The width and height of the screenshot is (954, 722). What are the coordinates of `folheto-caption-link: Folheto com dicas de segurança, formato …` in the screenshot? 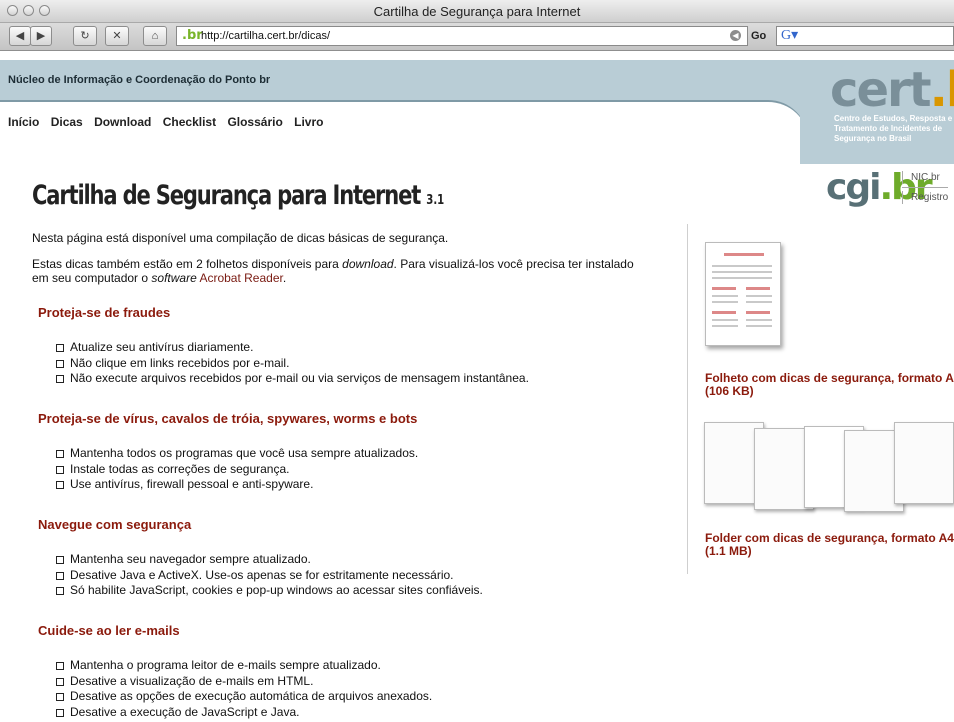 It's located at (829, 385).